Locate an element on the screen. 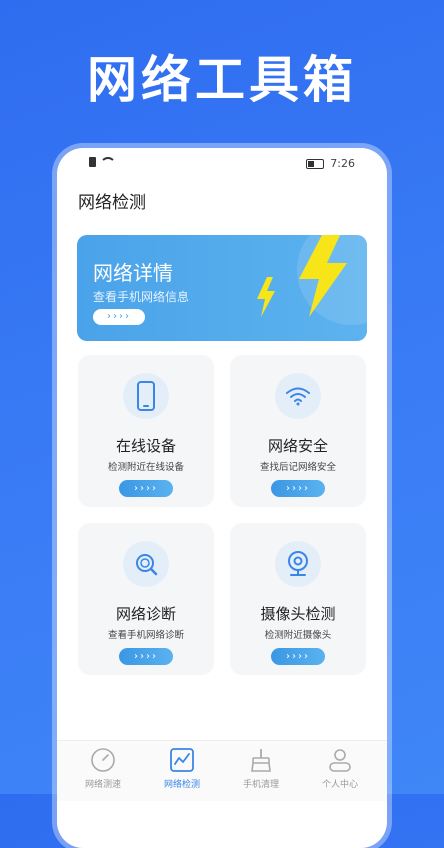  status-bar: 7:26 is located at coordinates (222, 164).